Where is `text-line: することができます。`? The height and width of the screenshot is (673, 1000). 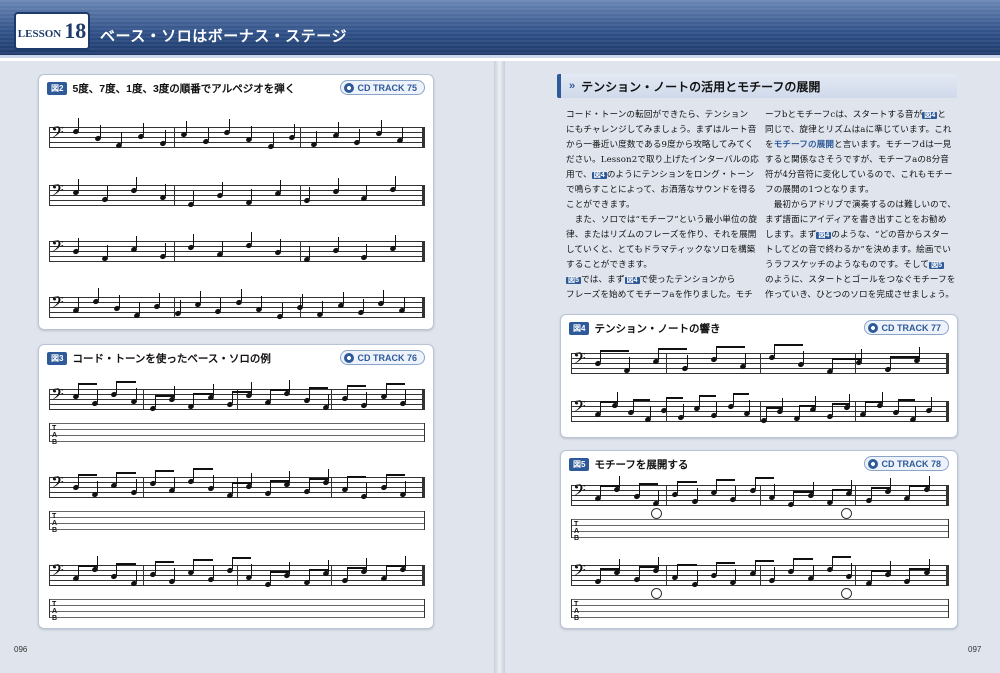 text-line: することができます。 is located at coordinates (658, 265).